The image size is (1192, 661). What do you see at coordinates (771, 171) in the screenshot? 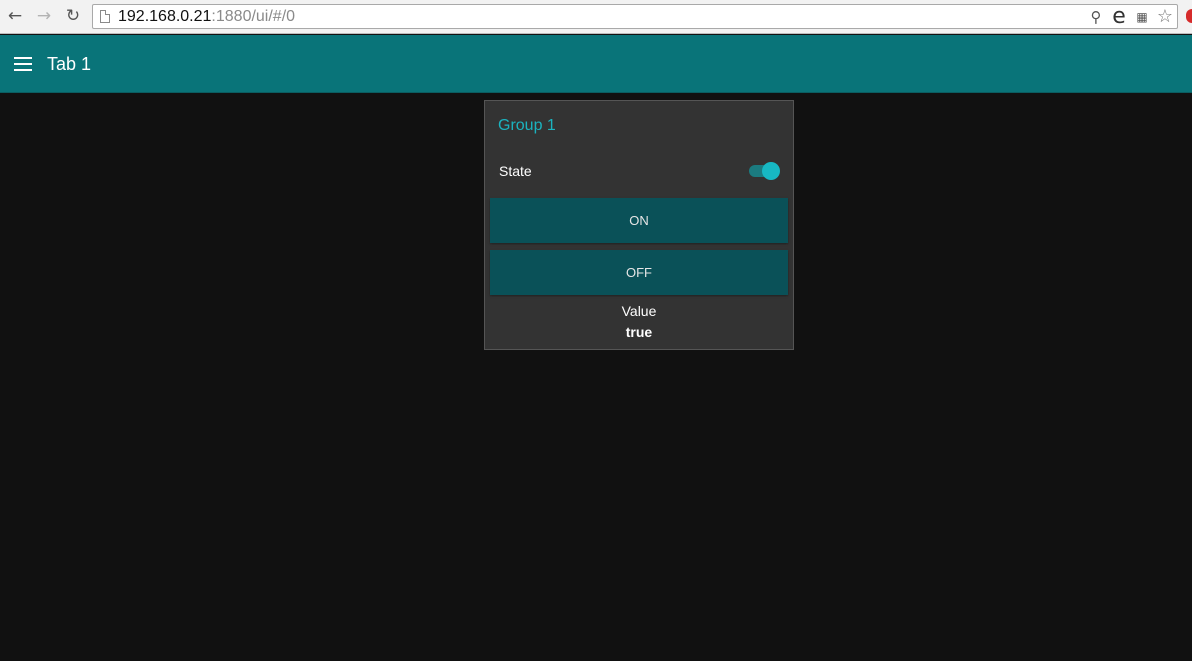
I see `switch-thumb` at bounding box center [771, 171].